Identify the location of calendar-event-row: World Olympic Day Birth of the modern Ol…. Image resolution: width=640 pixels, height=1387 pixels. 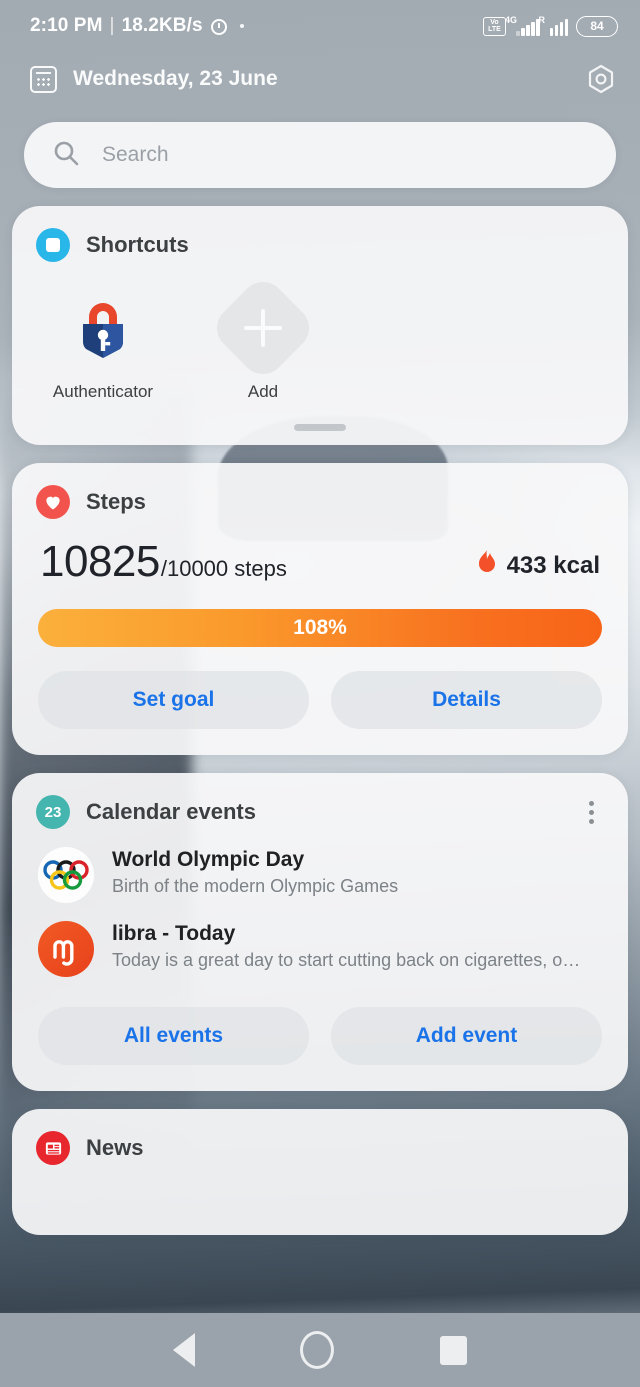
(320, 866).